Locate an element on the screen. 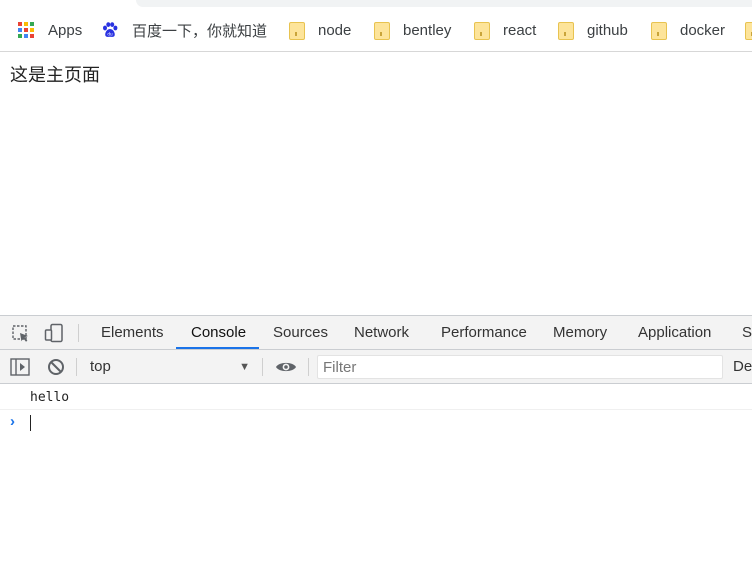  bookmark-label: bentley is located at coordinates (427, 30).